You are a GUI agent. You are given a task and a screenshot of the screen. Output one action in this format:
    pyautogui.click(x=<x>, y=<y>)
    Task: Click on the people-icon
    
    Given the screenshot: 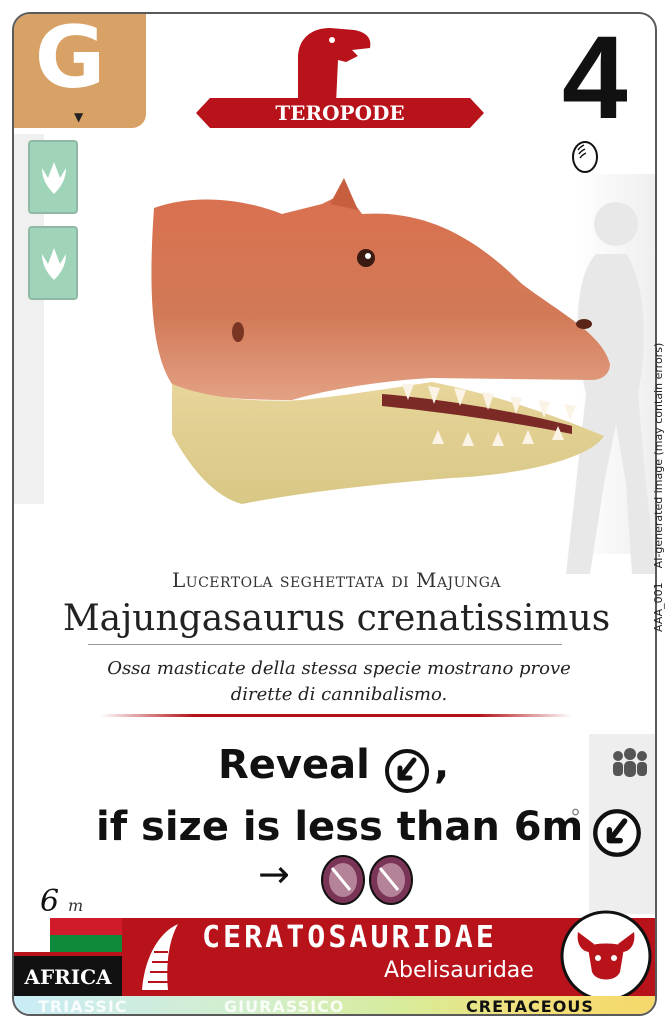 What is the action you would take?
    pyautogui.click(x=630, y=762)
    